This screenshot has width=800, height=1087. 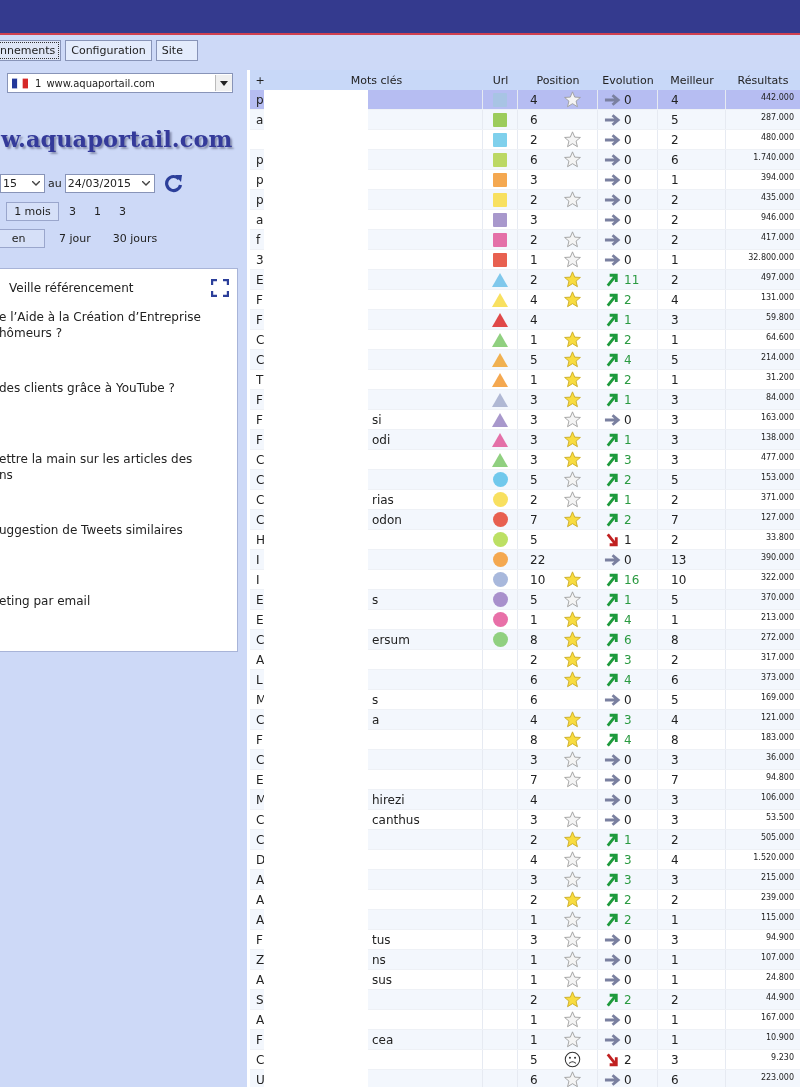 I want to click on results-cell: 394.000, so click(x=777, y=177).